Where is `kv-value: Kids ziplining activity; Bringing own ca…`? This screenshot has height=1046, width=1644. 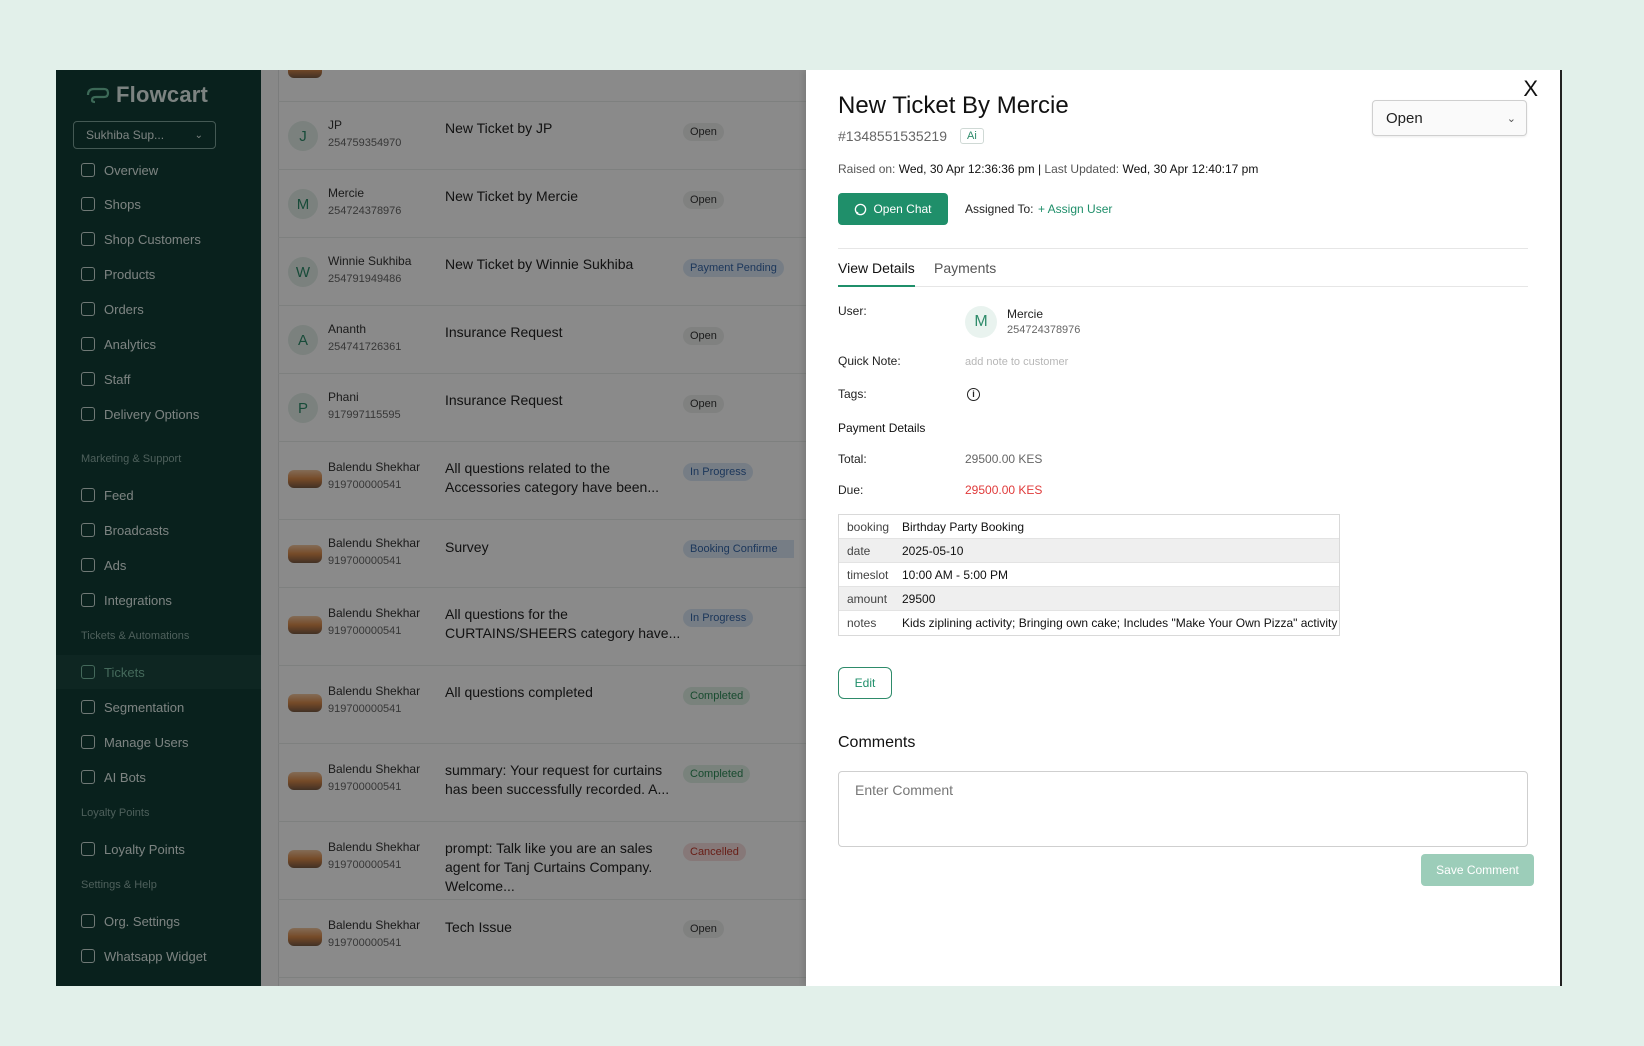 kv-value: Kids ziplining activity; Bringing own ca… is located at coordinates (1120, 623).